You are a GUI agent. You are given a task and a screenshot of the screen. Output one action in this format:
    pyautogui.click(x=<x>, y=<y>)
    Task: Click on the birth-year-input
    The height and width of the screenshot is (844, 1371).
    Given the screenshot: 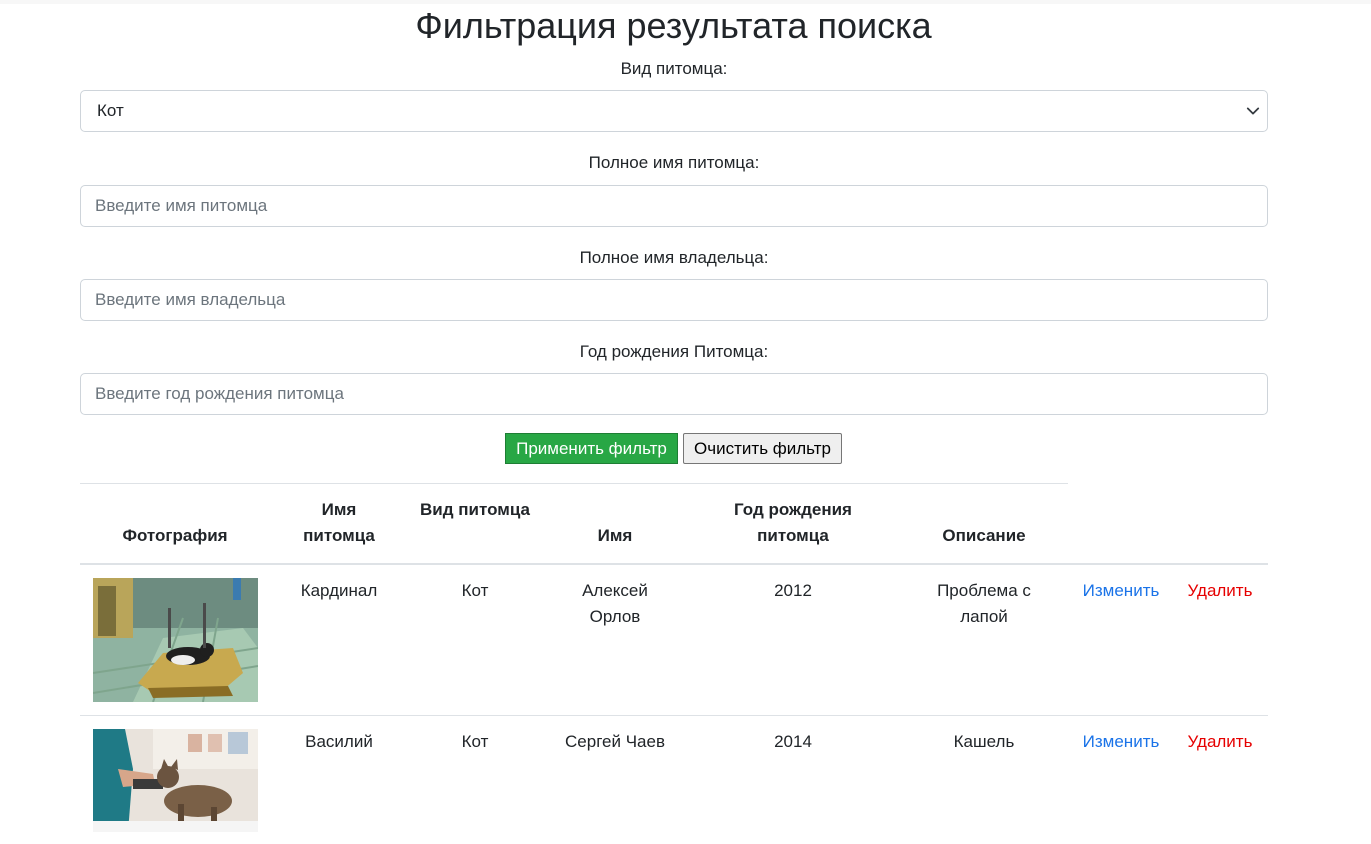 What is the action you would take?
    pyautogui.click(x=674, y=394)
    